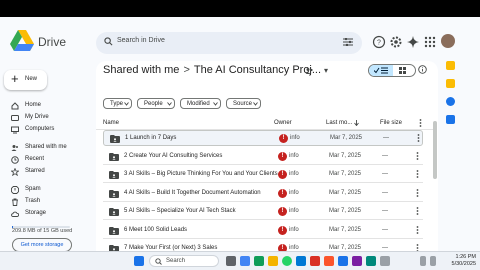  Describe the element at coordinates (343, 261) in the screenshot. I see `app-blue-icon` at that location.